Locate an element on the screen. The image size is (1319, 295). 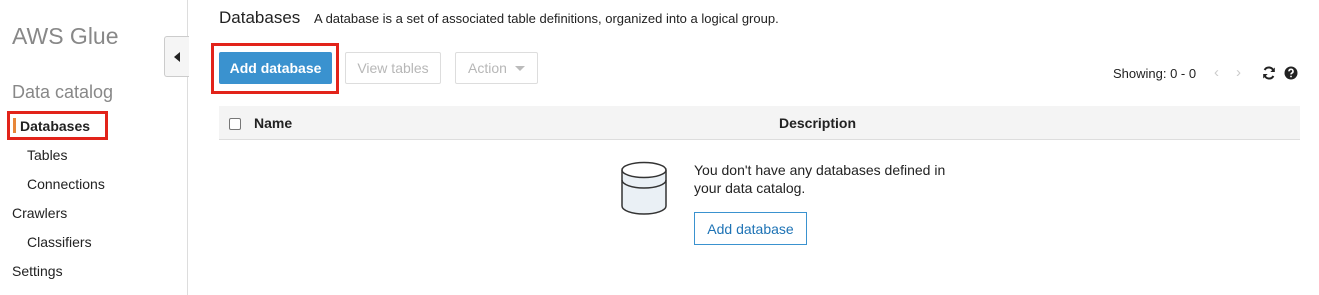
sidebar-item-databases: Databases is located at coordinates (57, 125).